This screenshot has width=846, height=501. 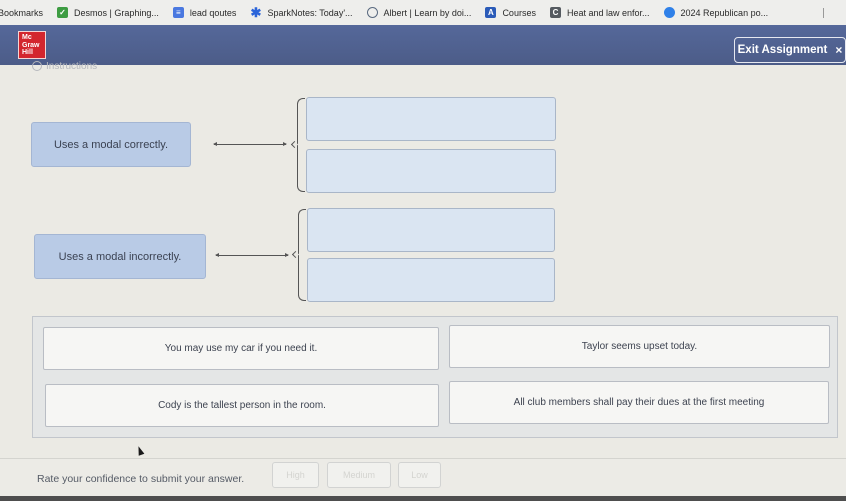 I want to click on confidence-high-button: High, so click(x=295, y=475).